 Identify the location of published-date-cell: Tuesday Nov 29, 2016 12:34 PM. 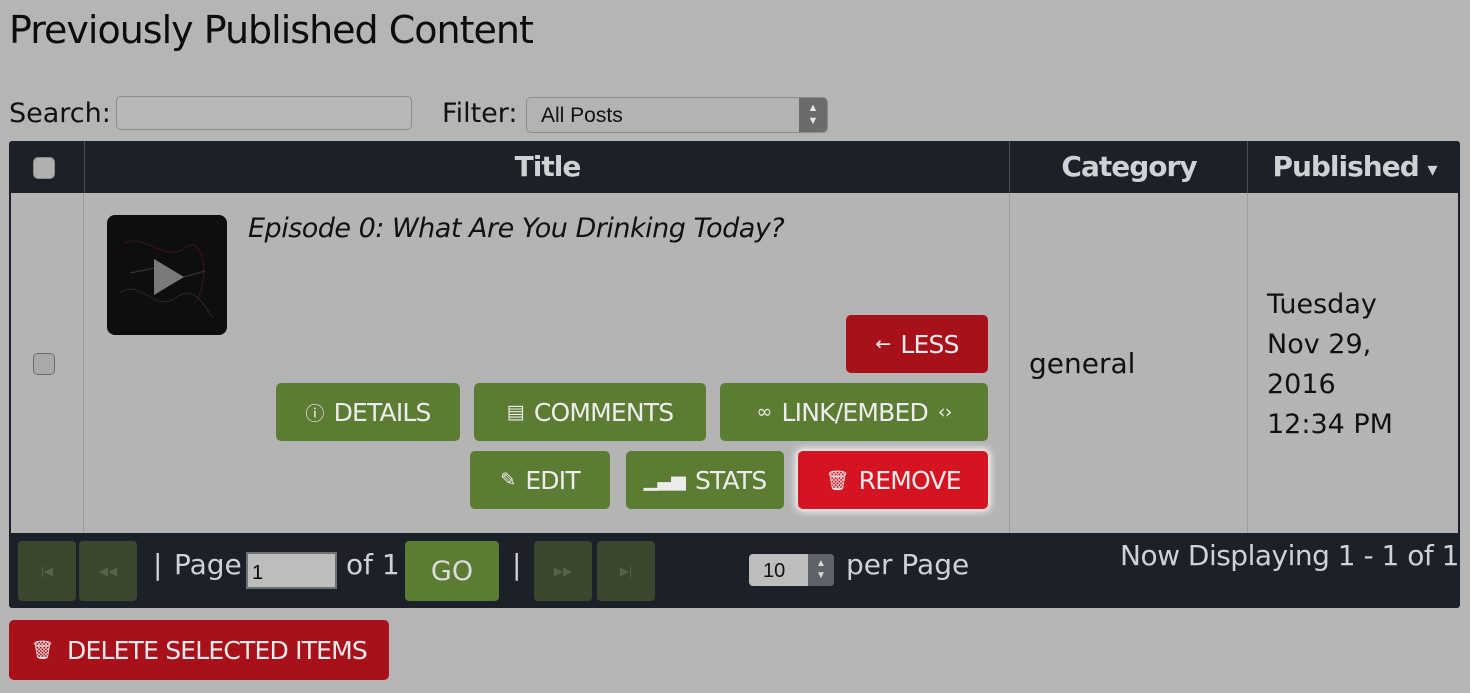
(1330, 364).